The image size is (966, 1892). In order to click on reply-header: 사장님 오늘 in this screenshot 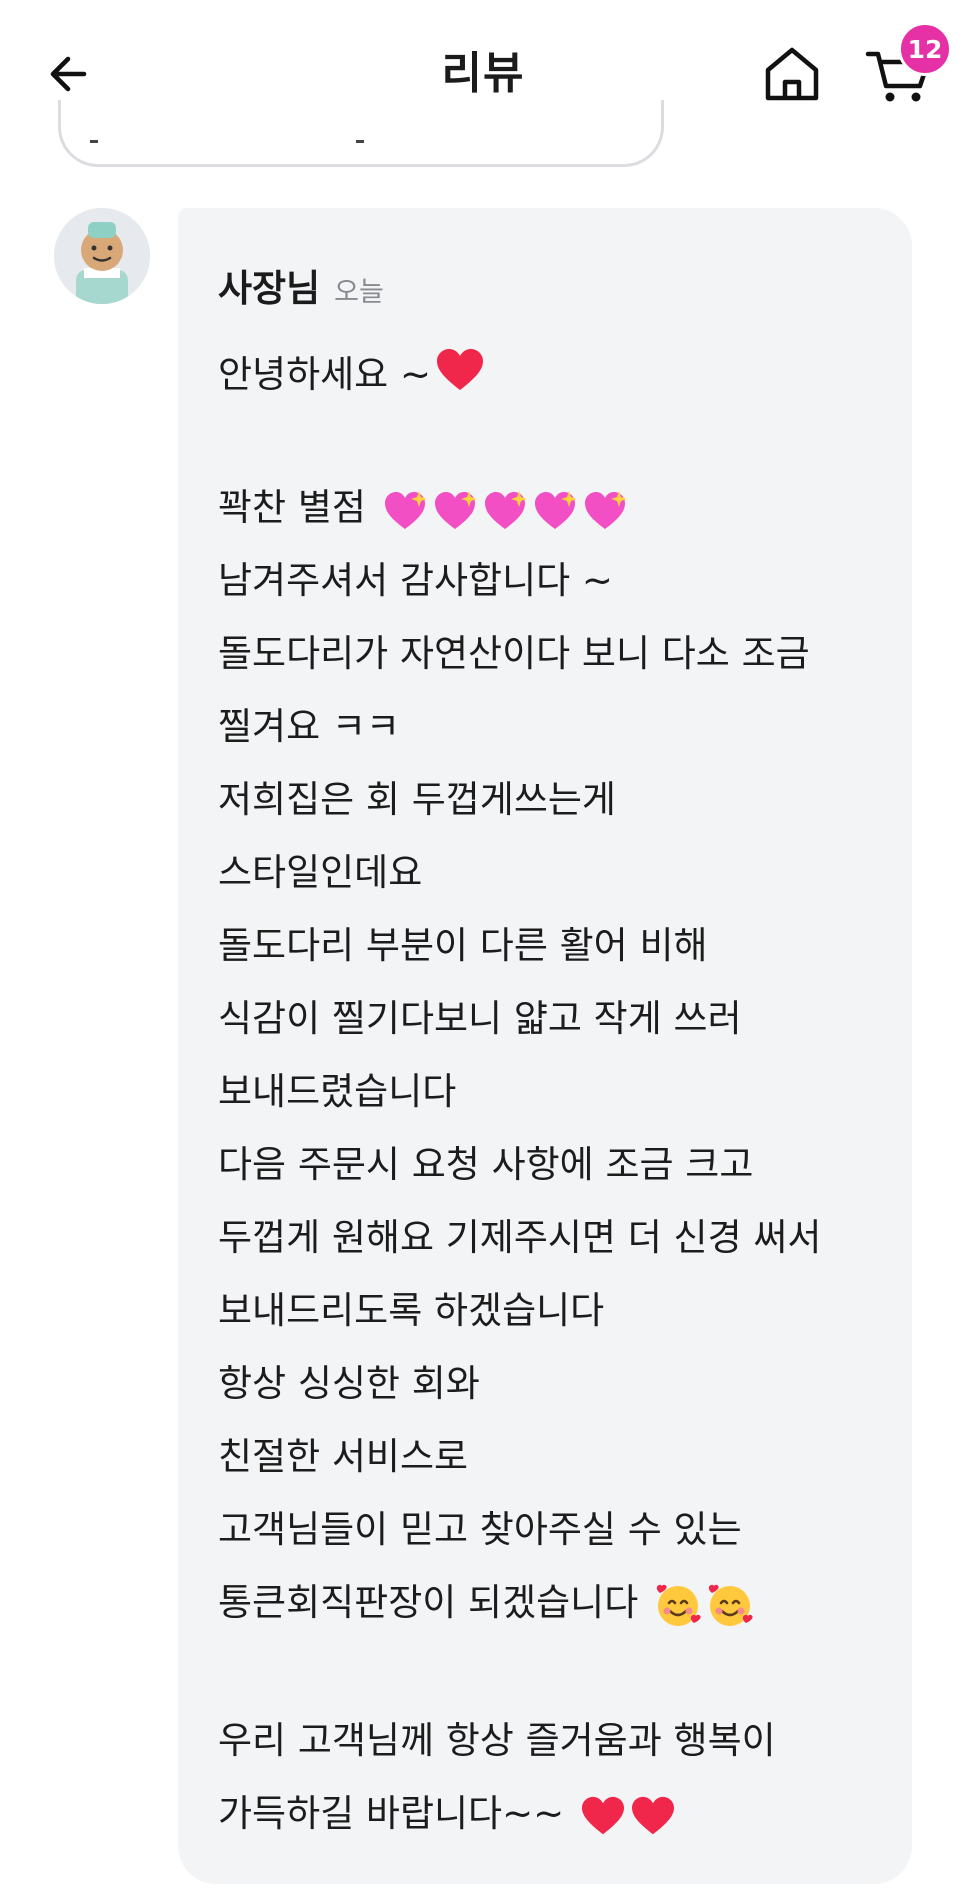, I will do `click(301, 284)`.